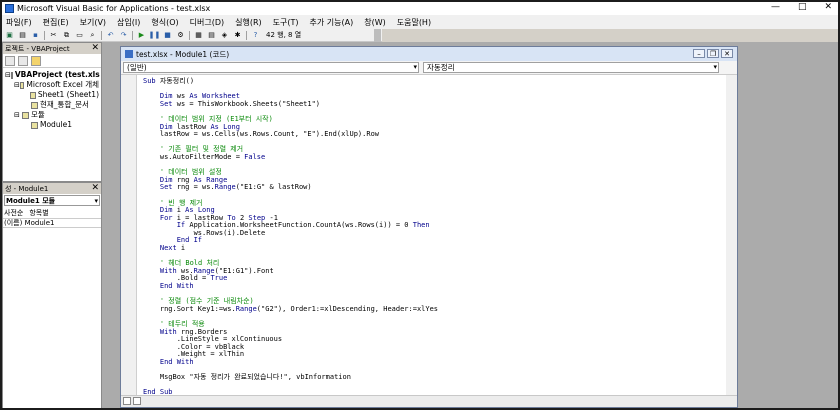 This screenshot has width=840, height=410. What do you see at coordinates (224, 35) in the screenshot?
I see `object-browser-icon: ◈` at bounding box center [224, 35].